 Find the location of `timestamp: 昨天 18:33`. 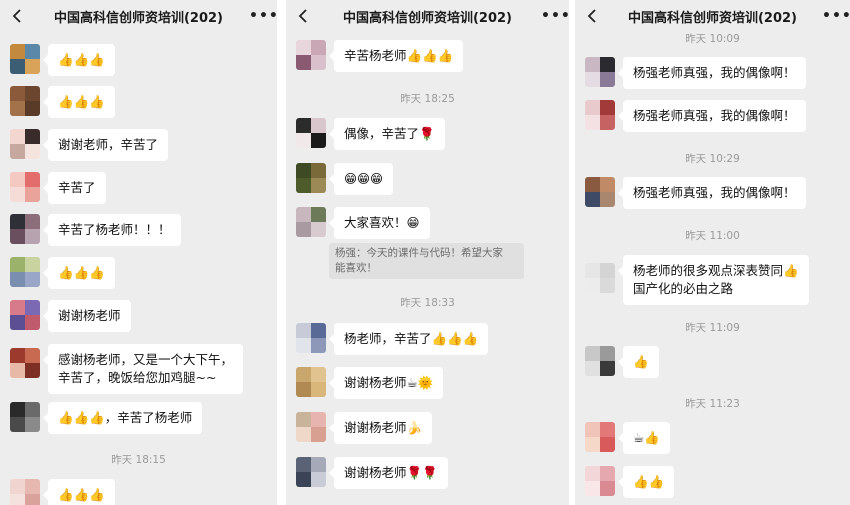

timestamp: 昨天 18:33 is located at coordinates (427, 303).